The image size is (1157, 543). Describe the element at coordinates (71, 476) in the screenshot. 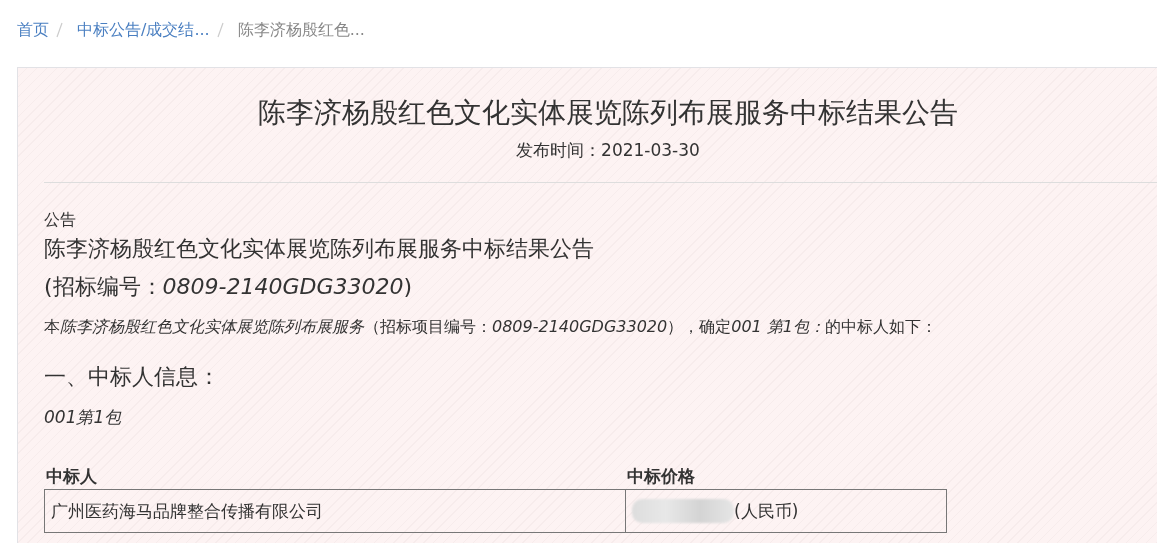

I see `column-header: 中标人` at that location.